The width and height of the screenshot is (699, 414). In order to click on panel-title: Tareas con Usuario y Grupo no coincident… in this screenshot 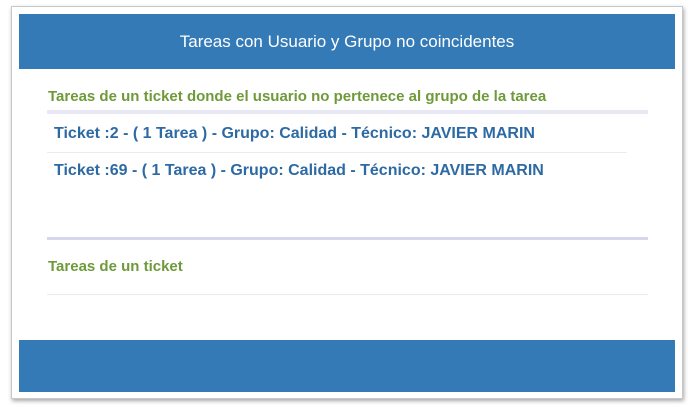, I will do `click(347, 41)`.